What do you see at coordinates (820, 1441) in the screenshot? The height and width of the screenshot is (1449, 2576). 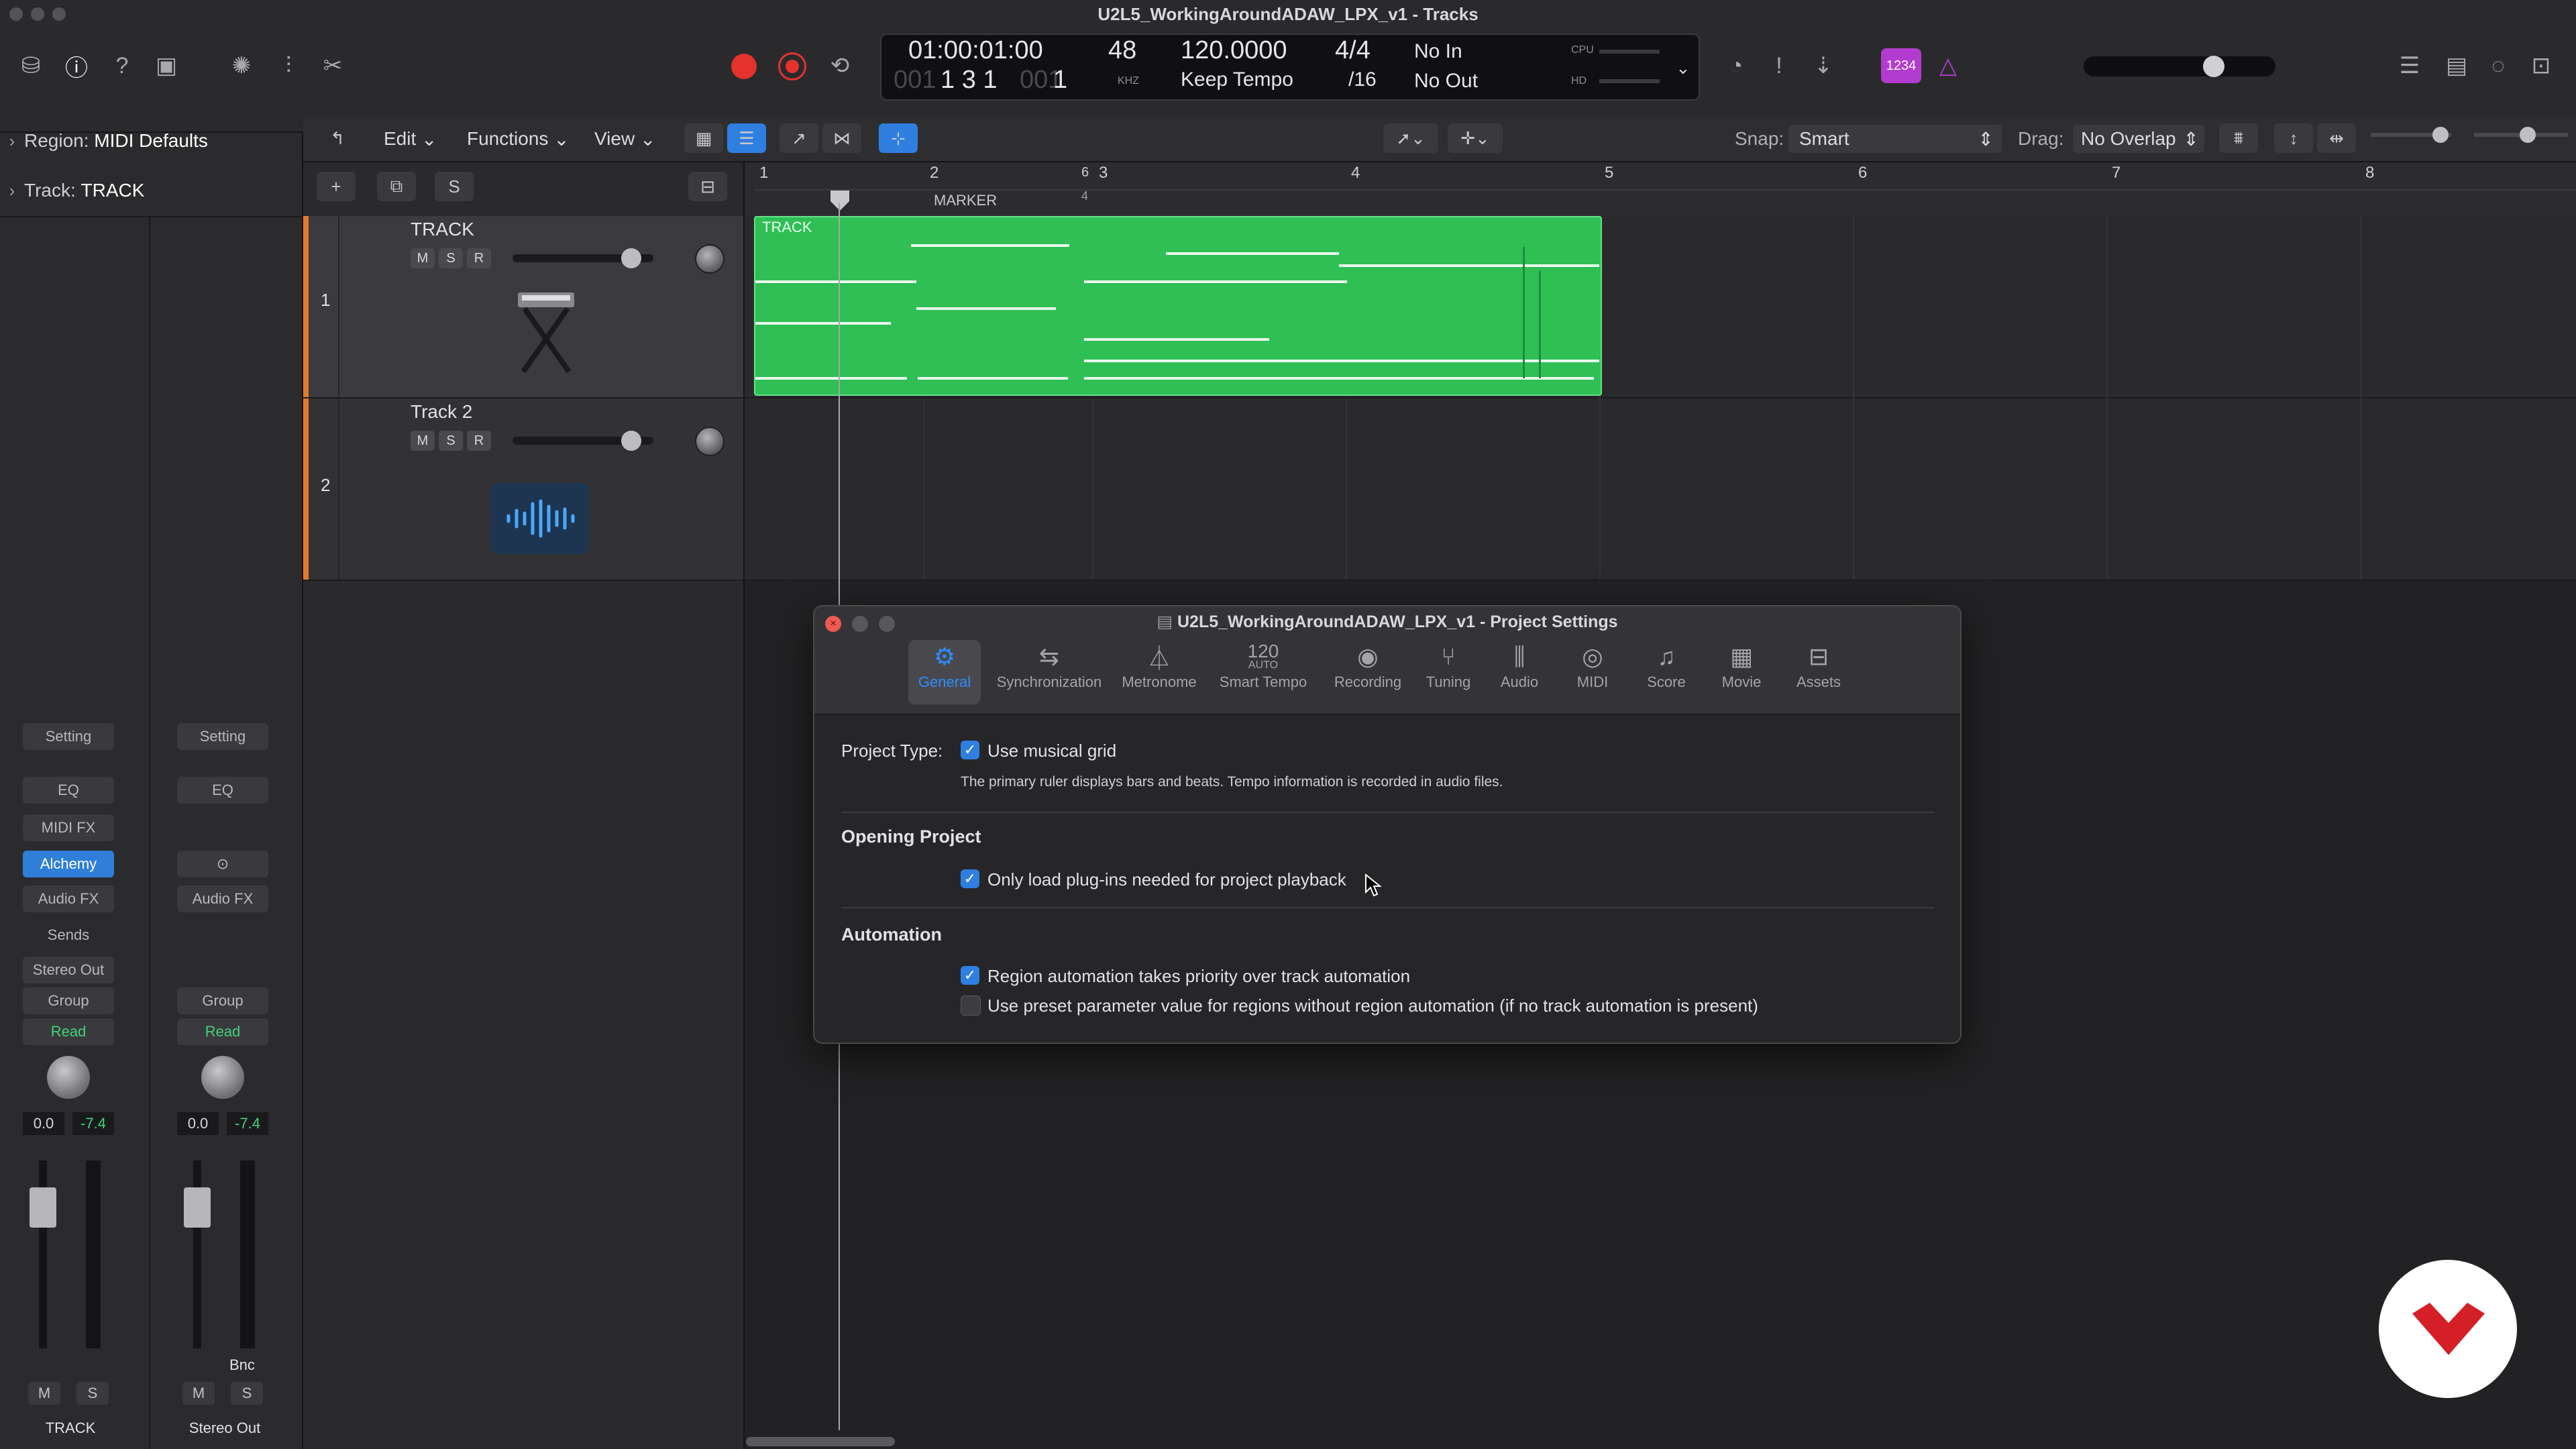 I see `horizontal-scrollbar` at bounding box center [820, 1441].